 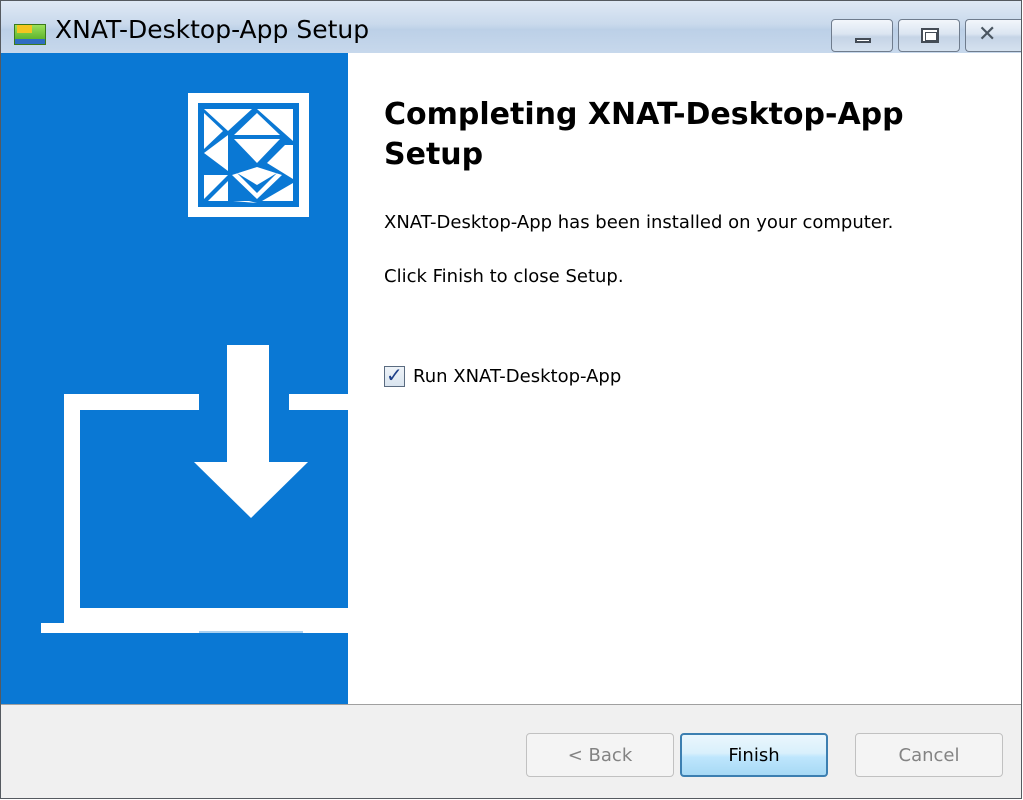 I want to click on cancel-button: Cancel, so click(x=929, y=755).